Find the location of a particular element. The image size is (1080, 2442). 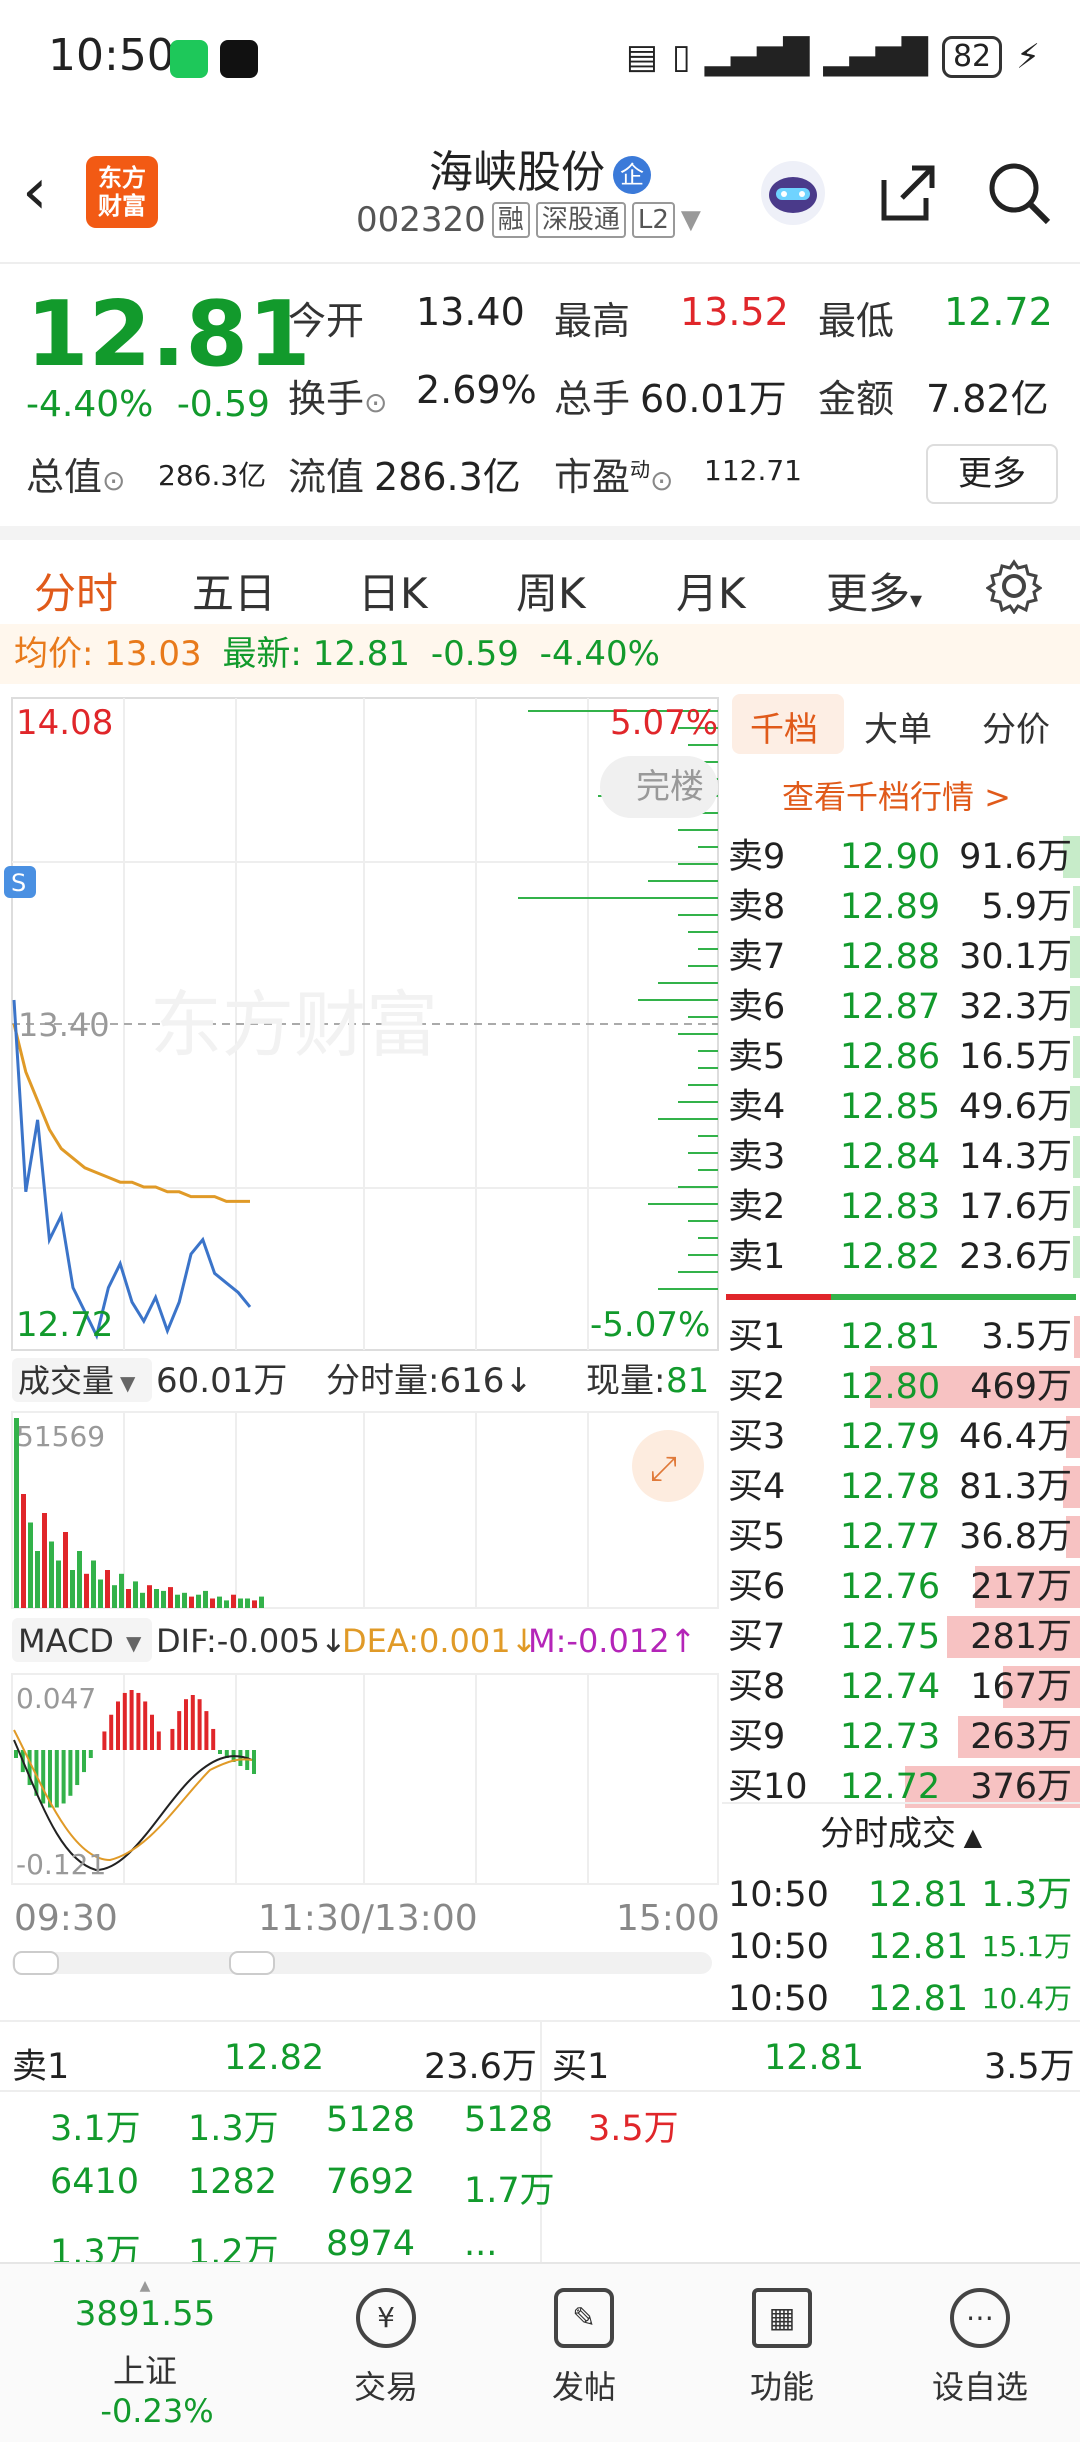

buy-level-row: 买5 12.77 36.8万 is located at coordinates (904, 1537).